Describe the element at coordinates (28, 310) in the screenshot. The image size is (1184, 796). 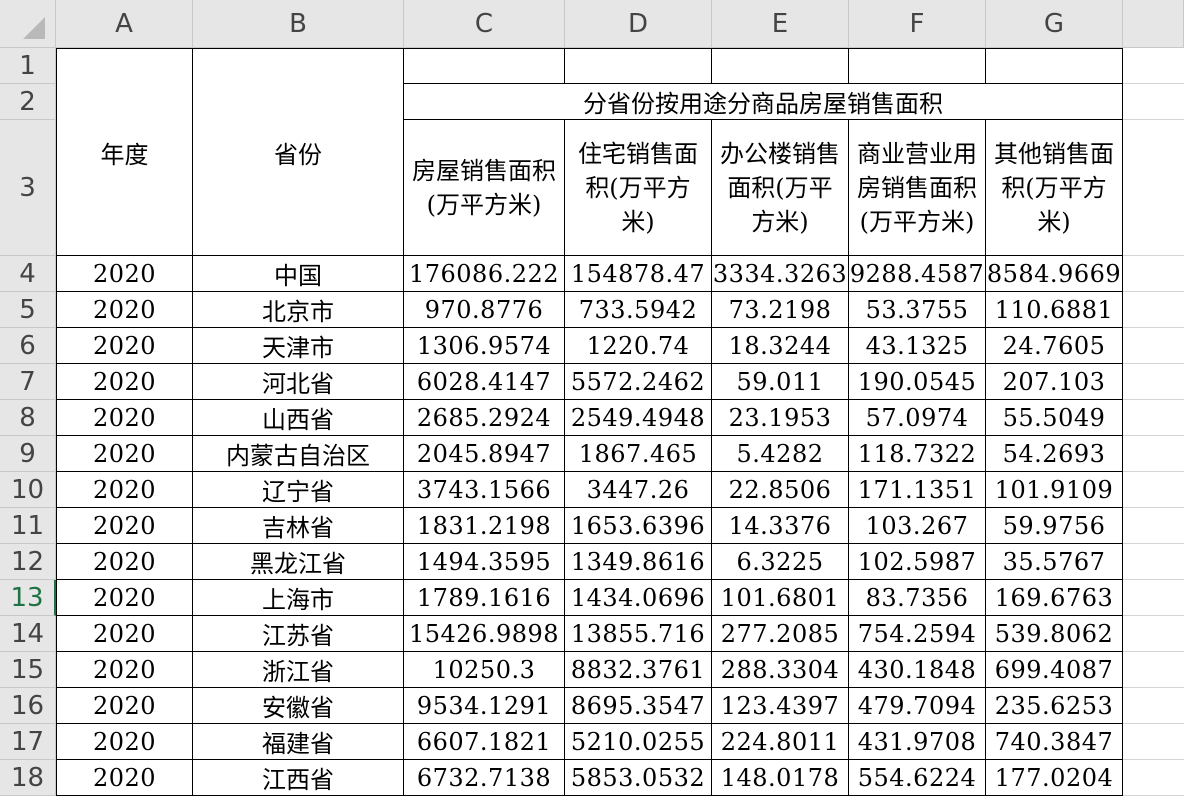
I see `row-header-5: 5` at that location.